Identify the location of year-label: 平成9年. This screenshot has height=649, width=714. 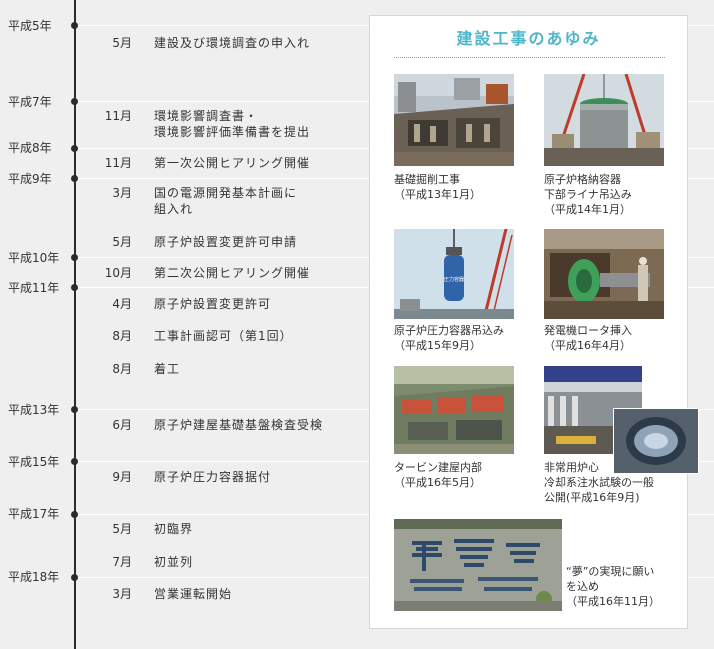
(30, 179).